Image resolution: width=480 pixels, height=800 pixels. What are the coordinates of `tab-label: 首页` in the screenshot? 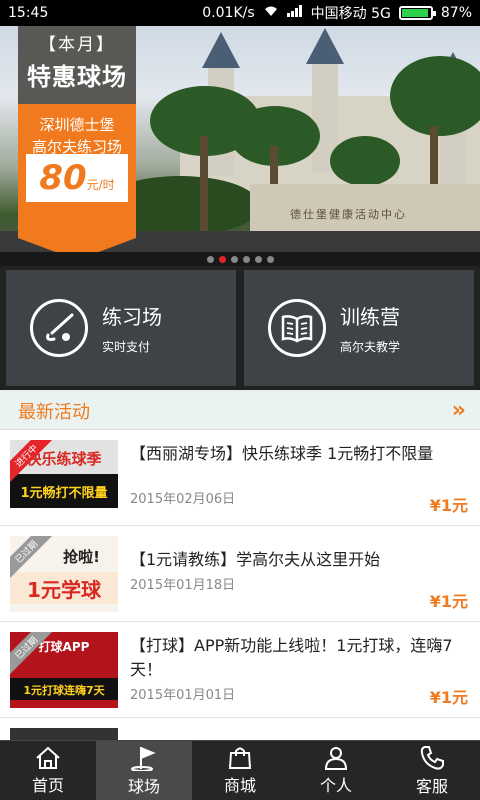 It's located at (47, 785).